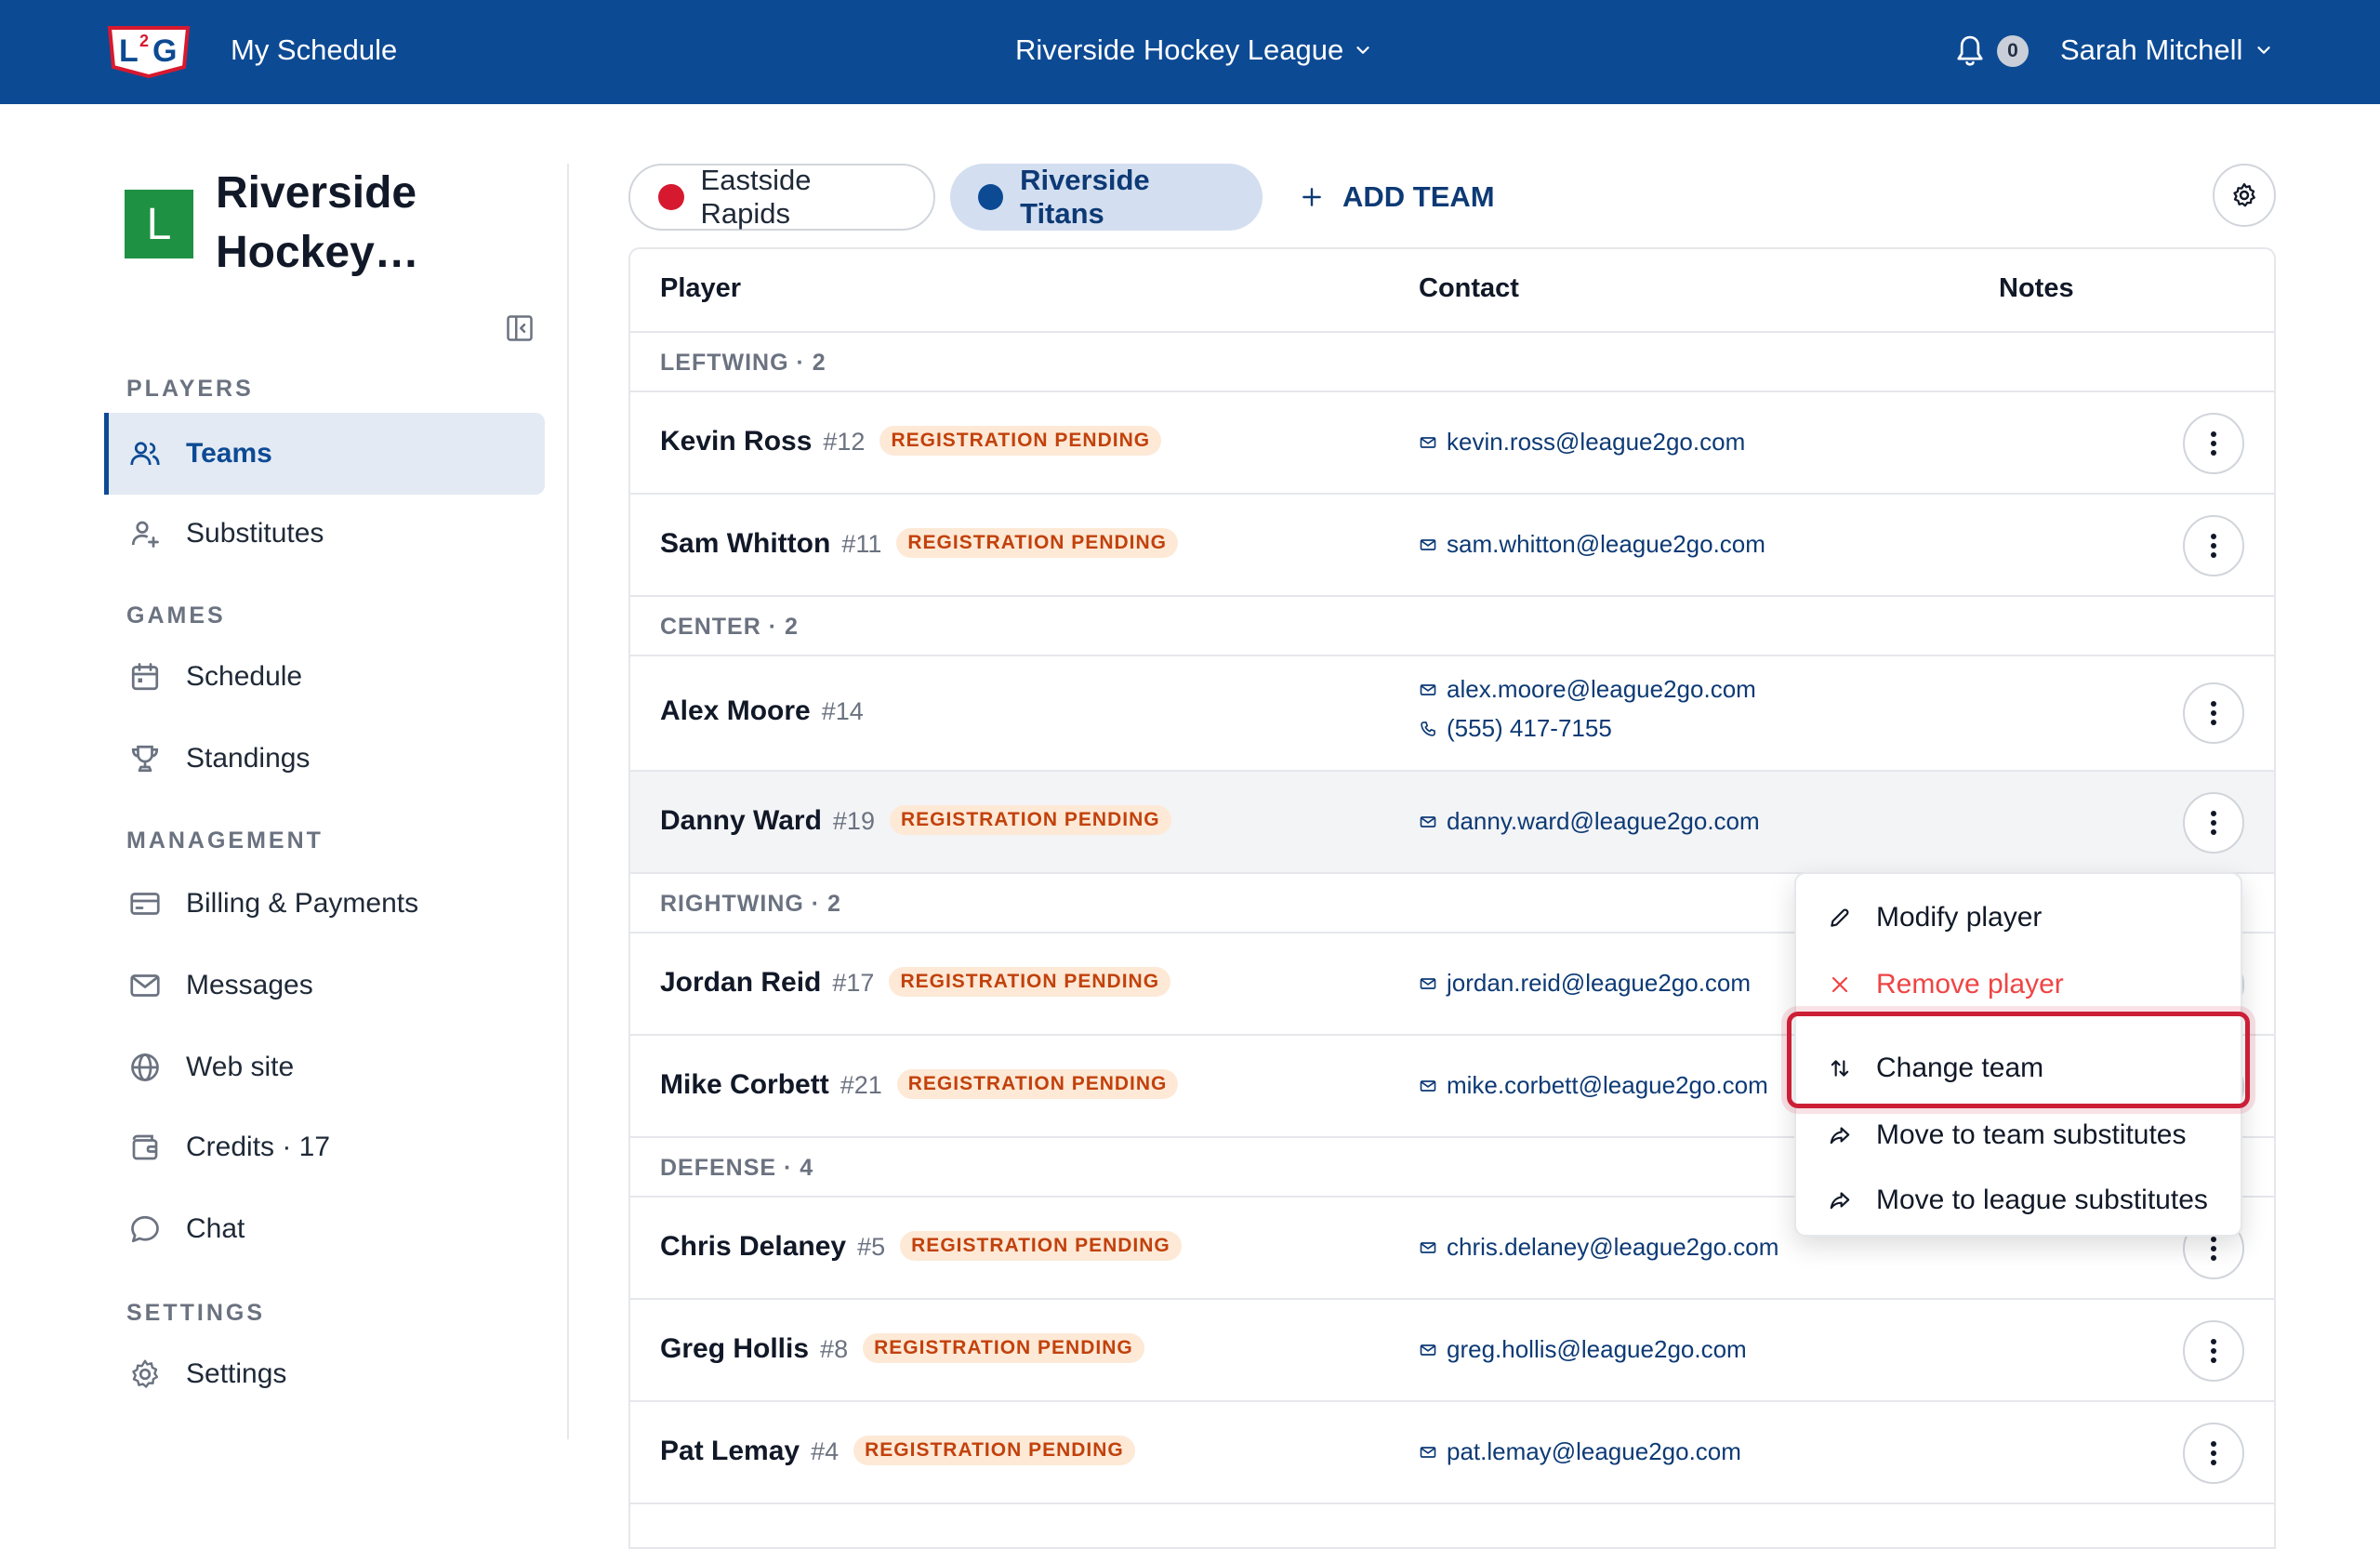 The width and height of the screenshot is (2380, 1549). What do you see at coordinates (1597, 1349) in the screenshot?
I see `email-address: greg.hollis@league2go.com` at bounding box center [1597, 1349].